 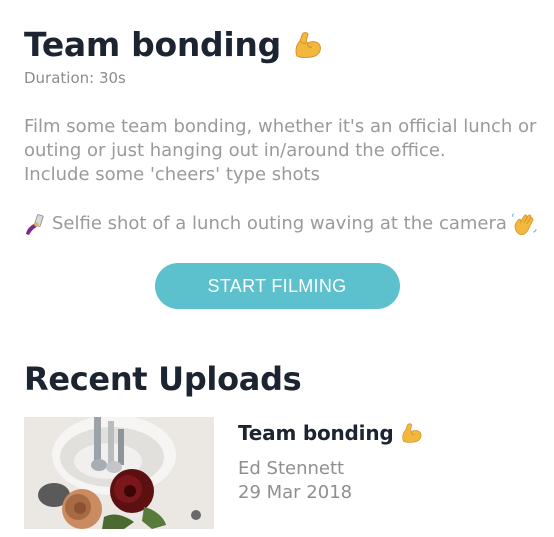 What do you see at coordinates (35, 224) in the screenshot?
I see `selfie-icon` at bounding box center [35, 224].